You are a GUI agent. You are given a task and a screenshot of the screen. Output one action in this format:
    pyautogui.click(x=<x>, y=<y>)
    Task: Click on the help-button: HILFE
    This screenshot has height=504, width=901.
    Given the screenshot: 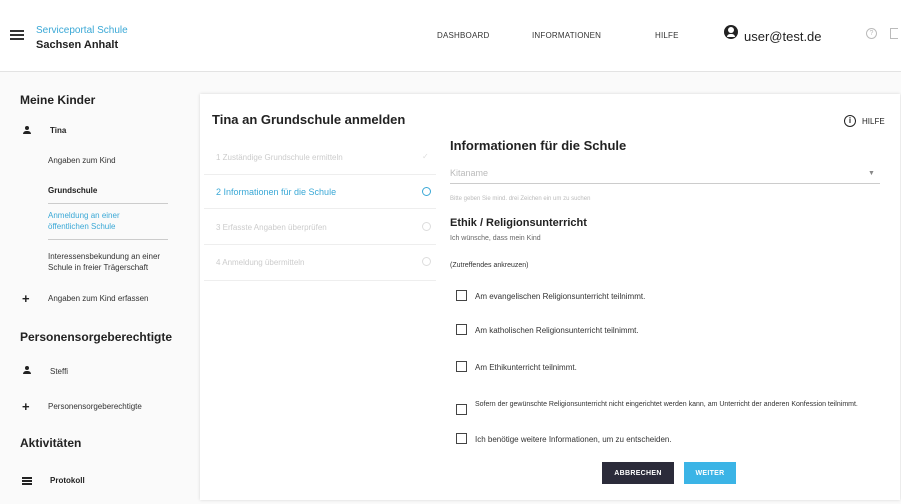 What is the action you would take?
    pyautogui.click(x=873, y=121)
    